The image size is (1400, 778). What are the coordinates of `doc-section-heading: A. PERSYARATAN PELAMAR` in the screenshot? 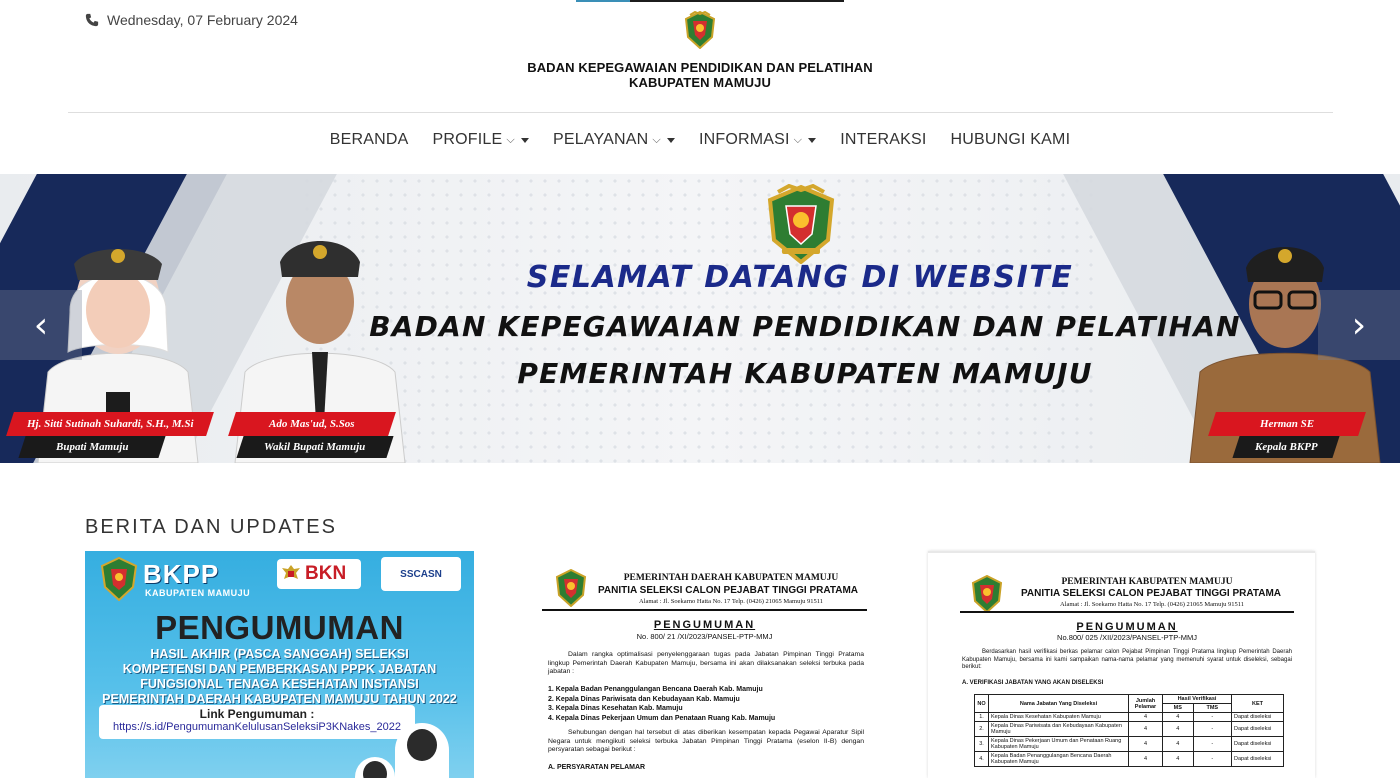 It's located at (597, 767).